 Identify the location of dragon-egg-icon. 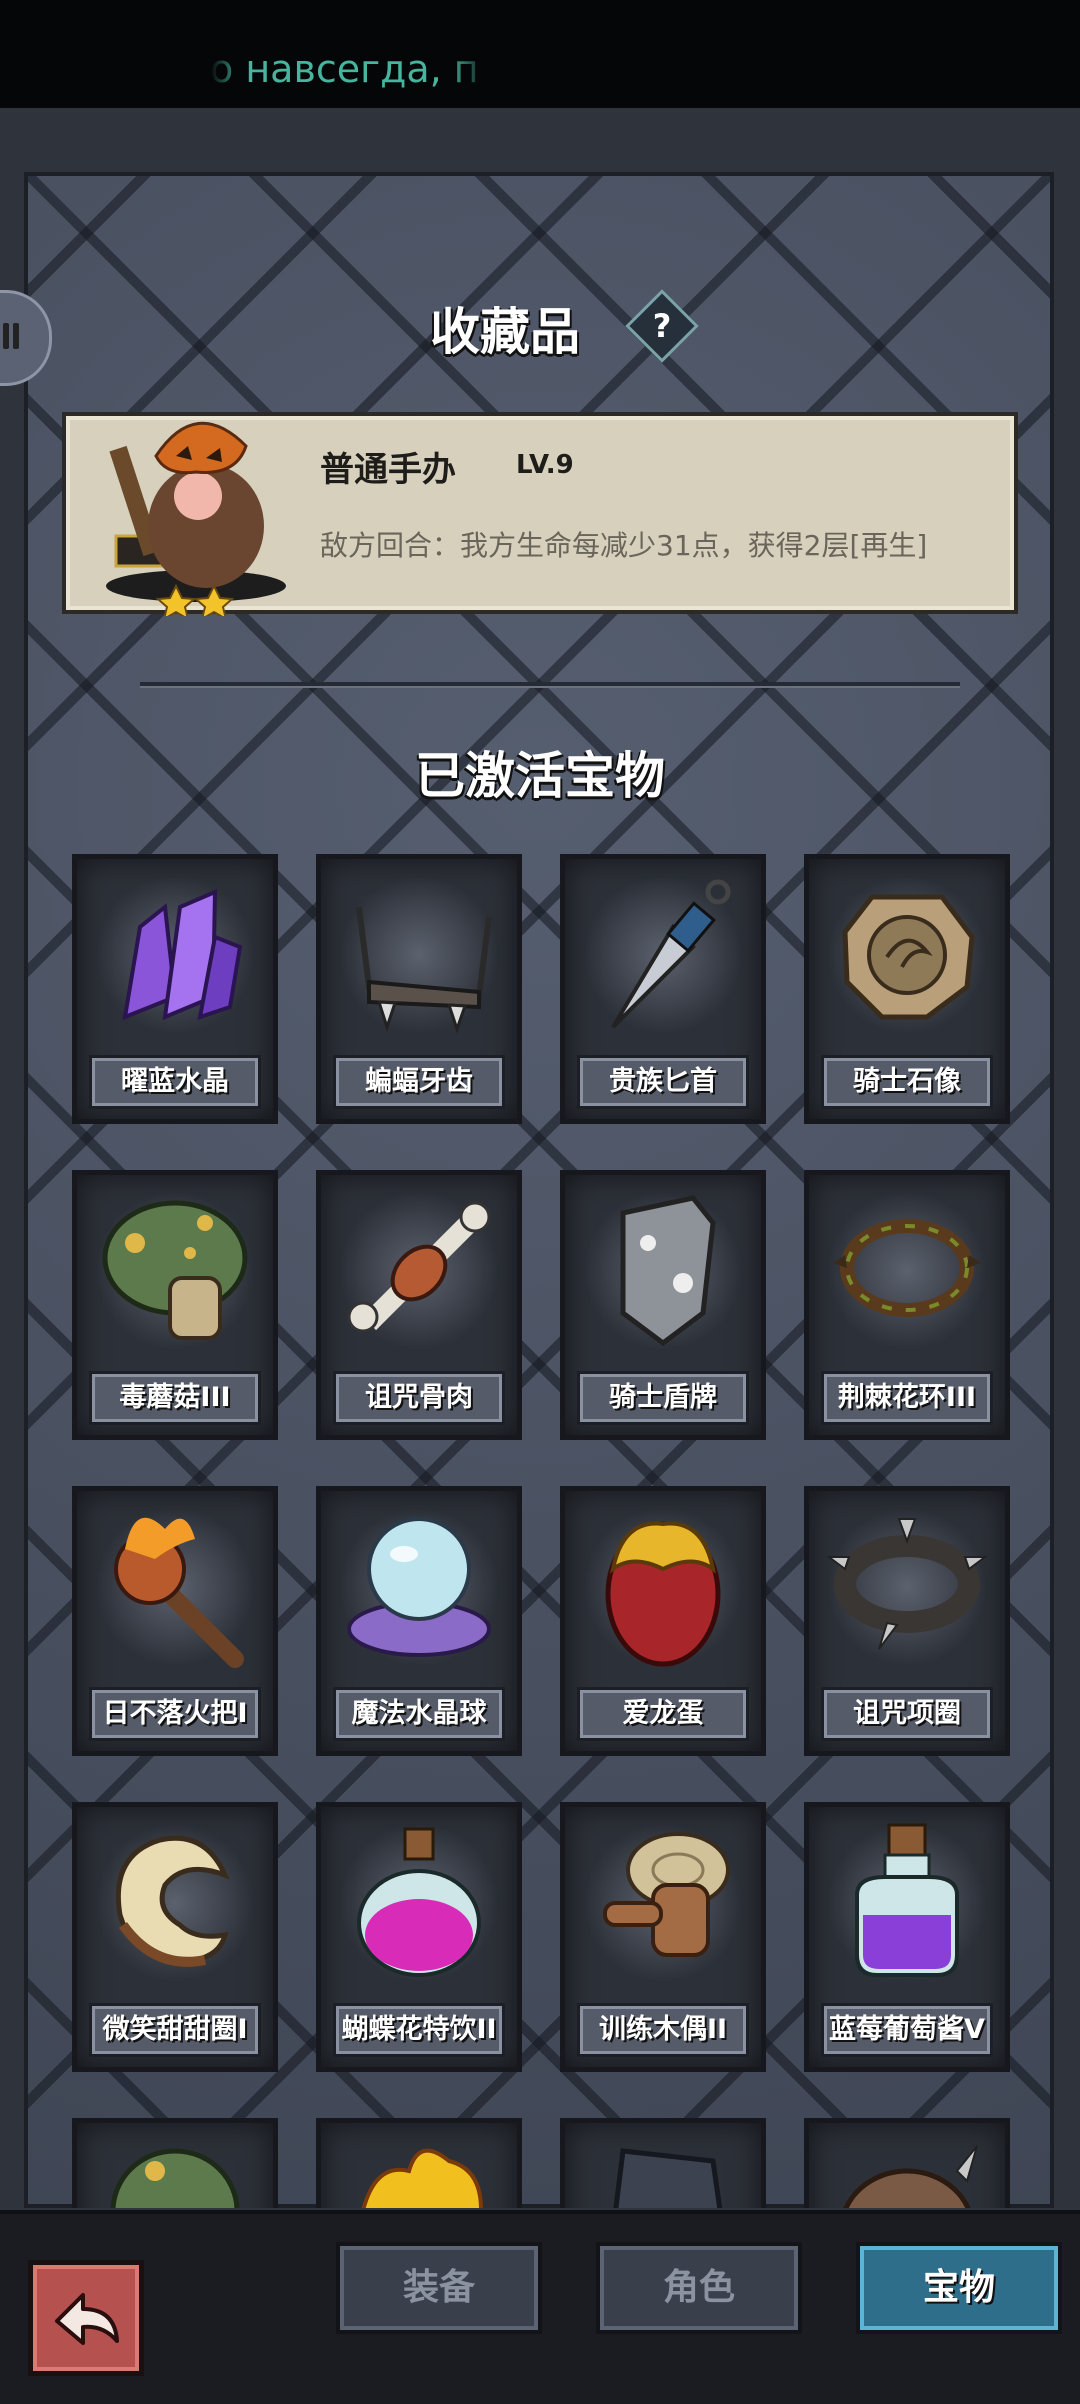
(663, 1594).